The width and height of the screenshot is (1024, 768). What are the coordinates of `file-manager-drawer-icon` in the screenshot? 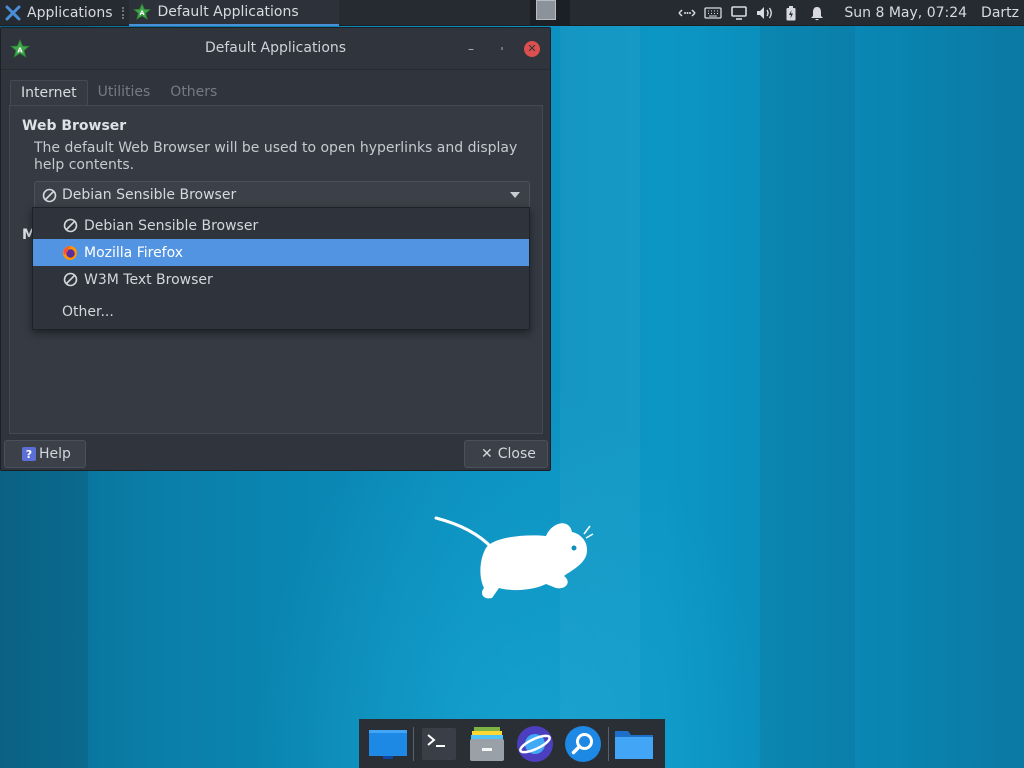 It's located at (487, 743).